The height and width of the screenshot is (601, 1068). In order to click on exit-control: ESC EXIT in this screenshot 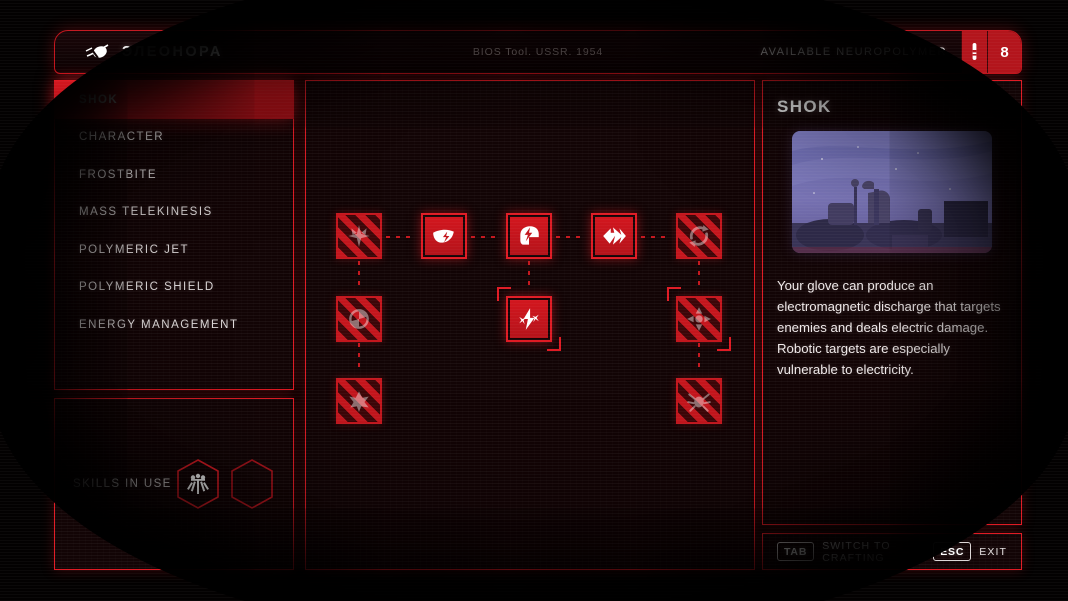, I will do `click(970, 551)`.